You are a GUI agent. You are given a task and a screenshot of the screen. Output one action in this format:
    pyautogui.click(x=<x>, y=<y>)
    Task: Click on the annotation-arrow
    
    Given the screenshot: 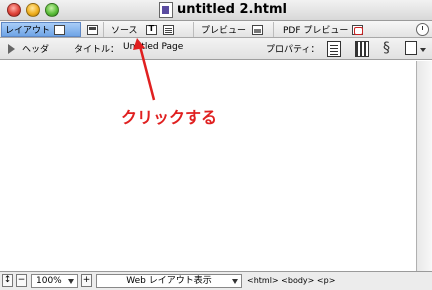 What is the action you would take?
    pyautogui.click(x=144, y=69)
    